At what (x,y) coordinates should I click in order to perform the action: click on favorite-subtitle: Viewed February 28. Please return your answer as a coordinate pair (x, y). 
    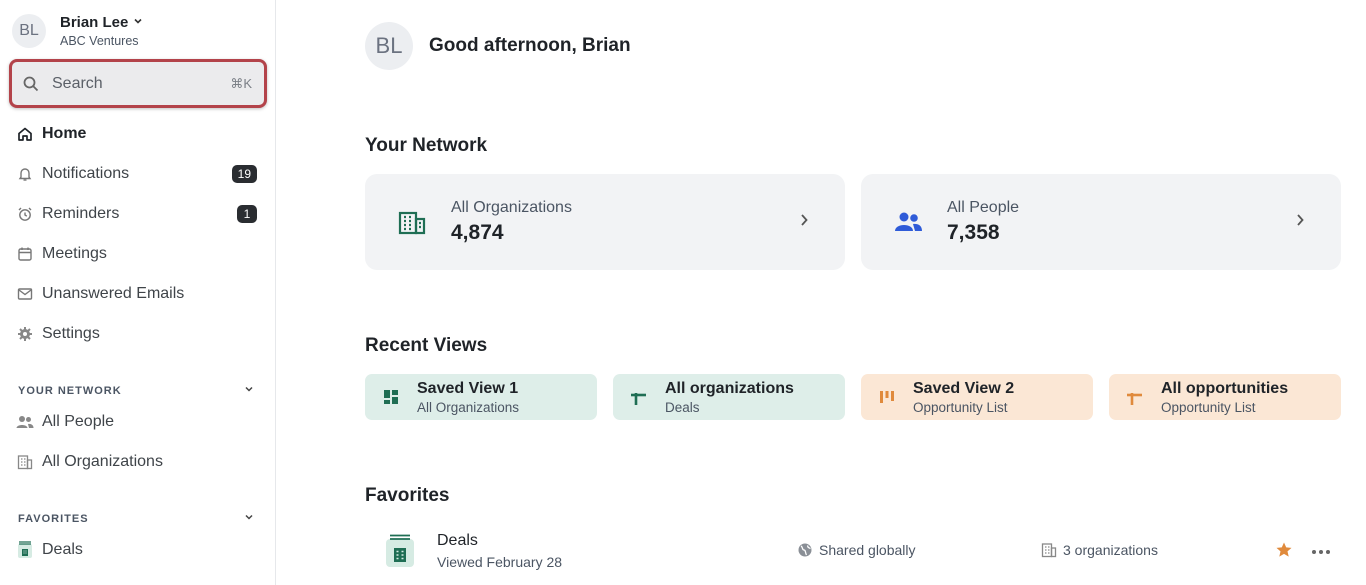
    Looking at the image, I should click on (500, 562).